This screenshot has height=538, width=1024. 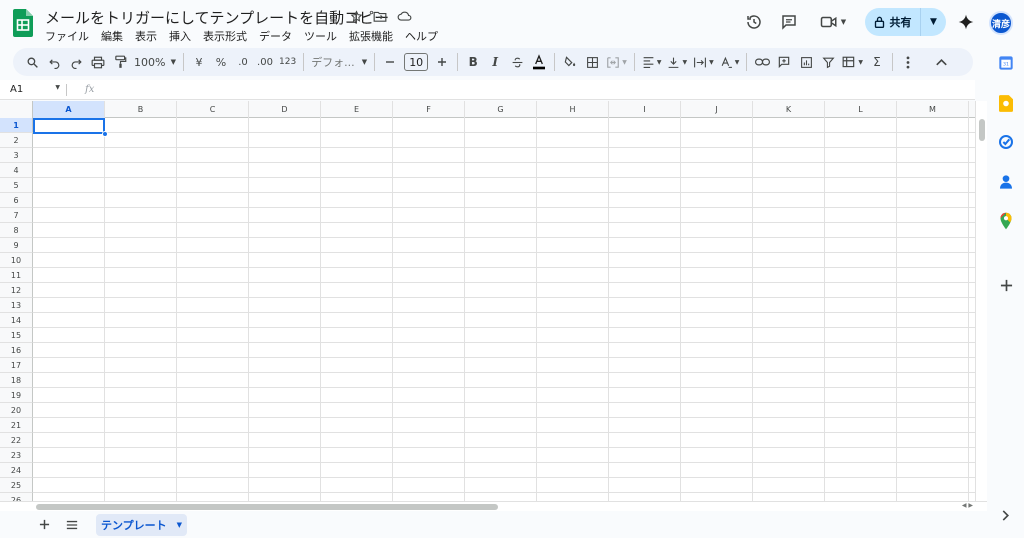 I want to click on undo-icon, so click(x=54, y=62).